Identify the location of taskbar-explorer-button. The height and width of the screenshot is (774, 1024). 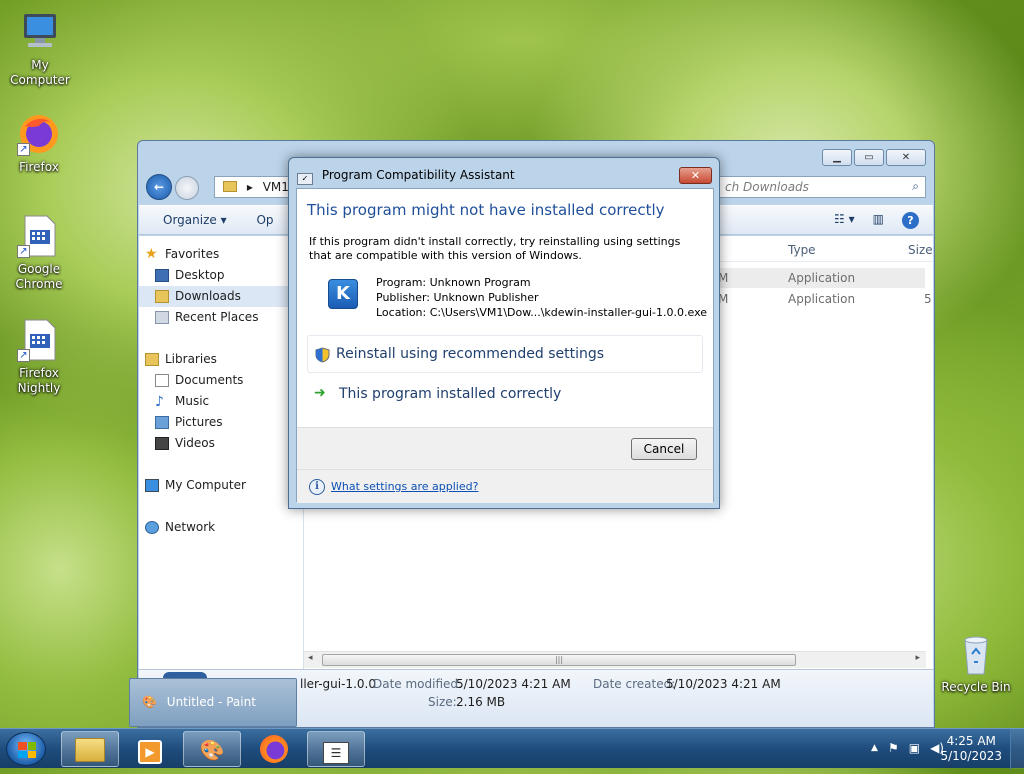
(90, 749).